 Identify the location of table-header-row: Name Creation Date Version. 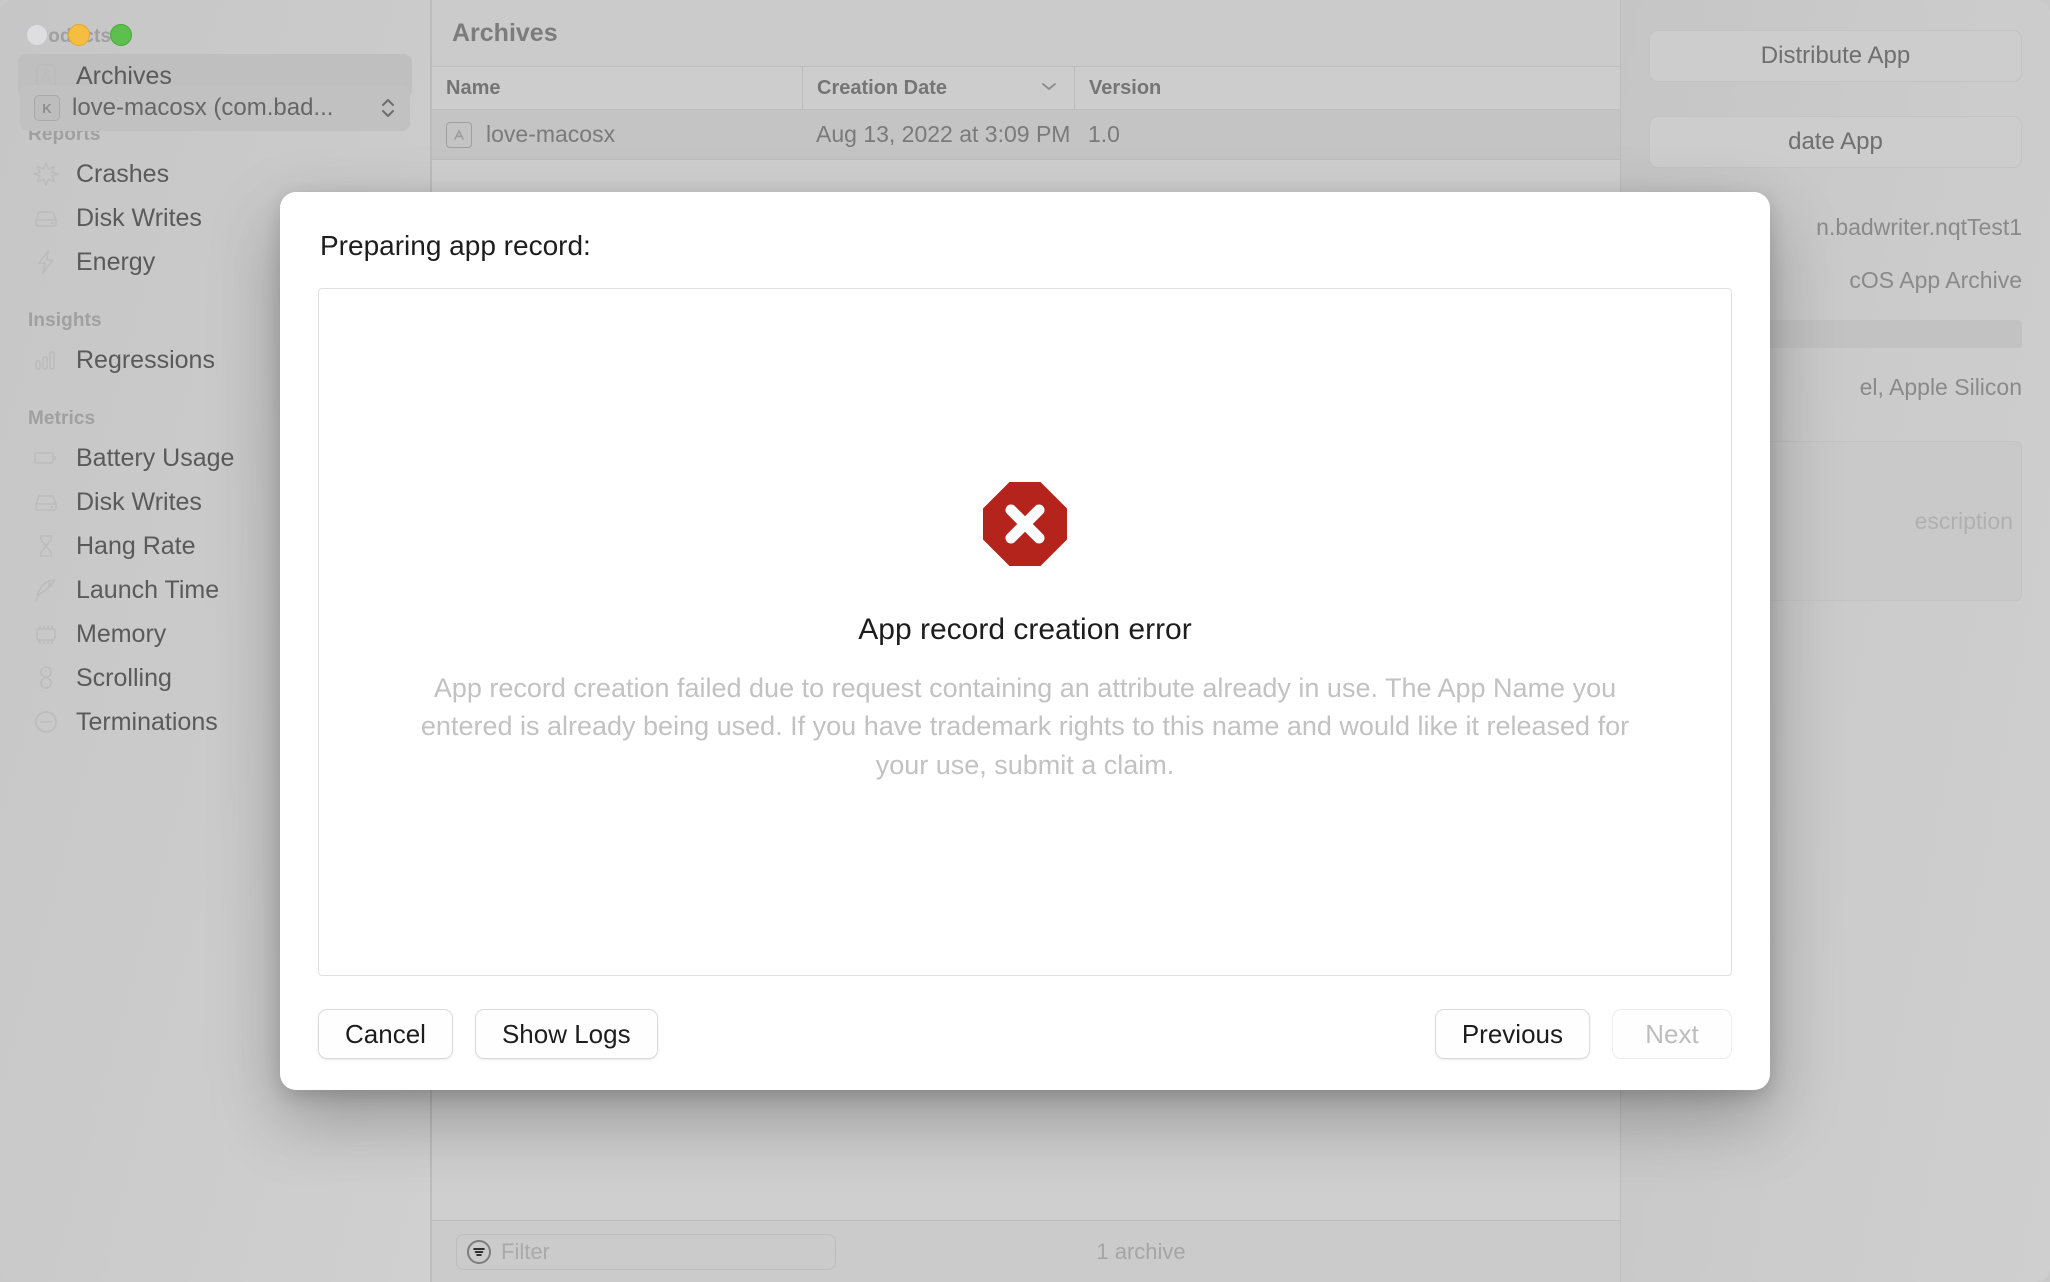
(1026, 88).